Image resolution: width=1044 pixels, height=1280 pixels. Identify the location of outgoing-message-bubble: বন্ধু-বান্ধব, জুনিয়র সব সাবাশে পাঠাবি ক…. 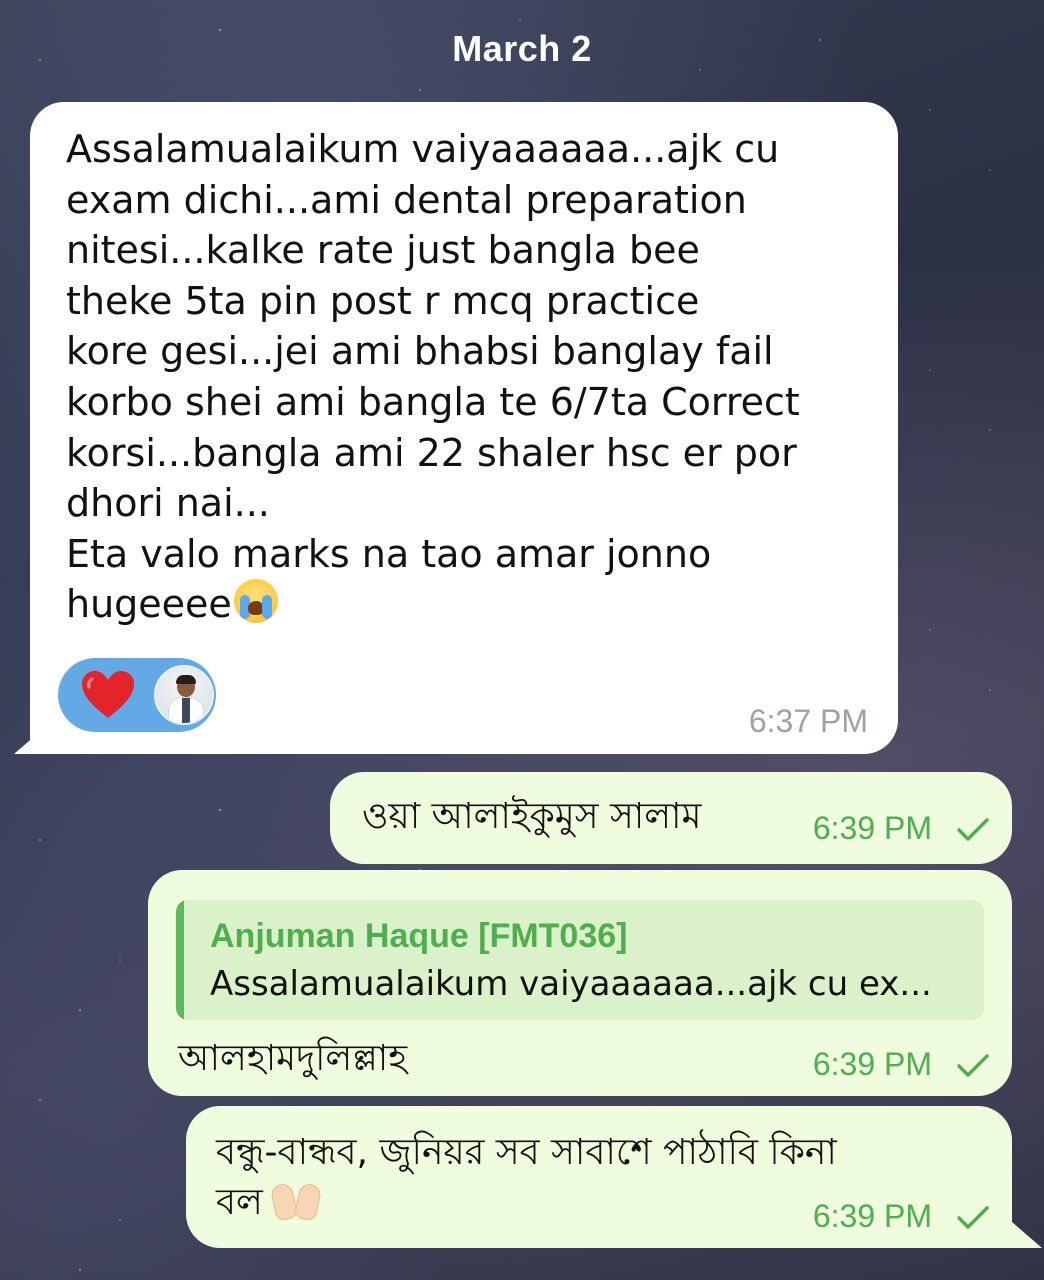
(599, 1177).